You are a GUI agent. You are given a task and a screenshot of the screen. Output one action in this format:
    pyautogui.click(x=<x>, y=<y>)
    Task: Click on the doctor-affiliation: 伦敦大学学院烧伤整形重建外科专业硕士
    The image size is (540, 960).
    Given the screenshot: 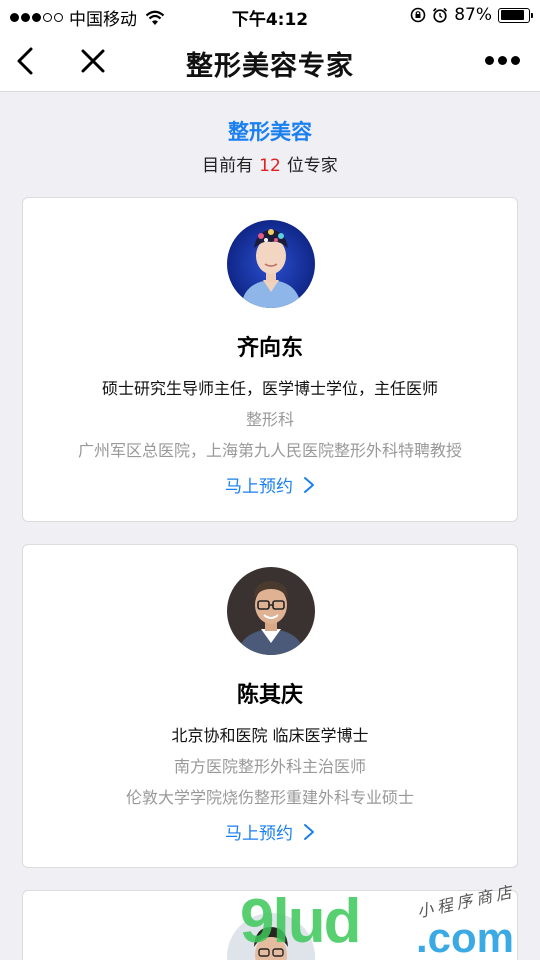 What is the action you would take?
    pyautogui.click(x=269, y=797)
    